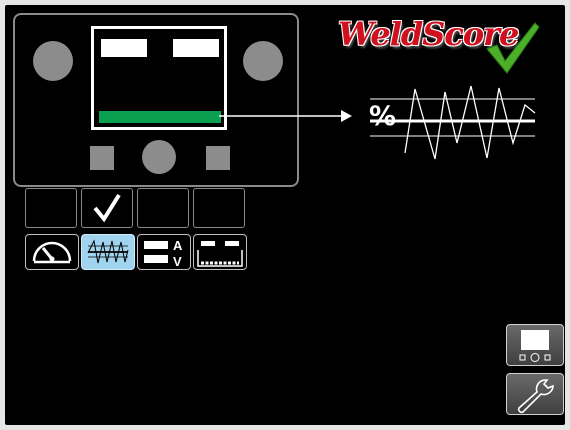 The width and height of the screenshot is (570, 430). I want to click on wrench-icon, so click(535, 396).